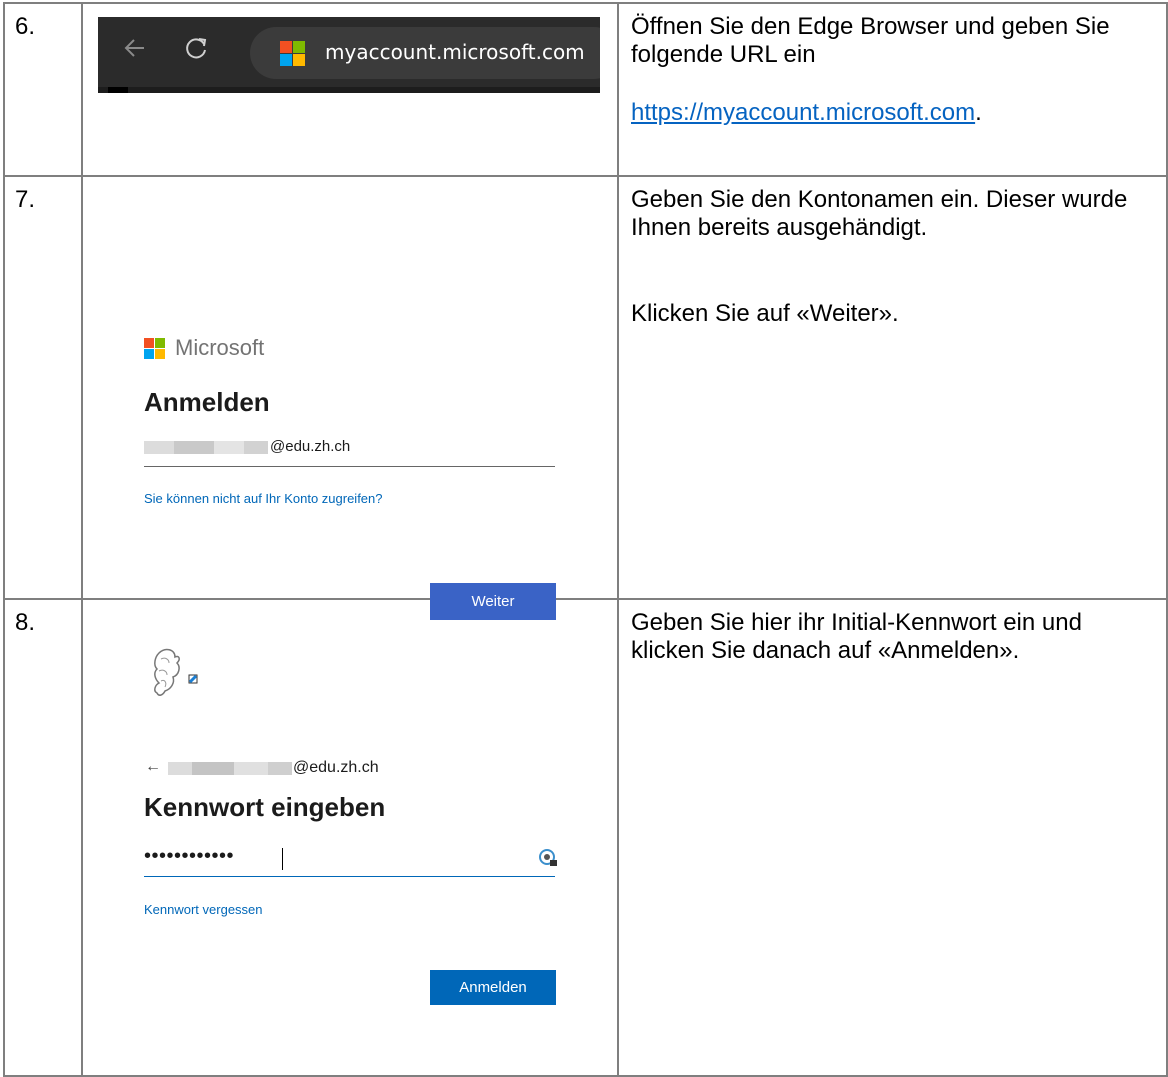  What do you see at coordinates (203, 909) in the screenshot?
I see `forgot-password-link: Kennwort vergessen` at bounding box center [203, 909].